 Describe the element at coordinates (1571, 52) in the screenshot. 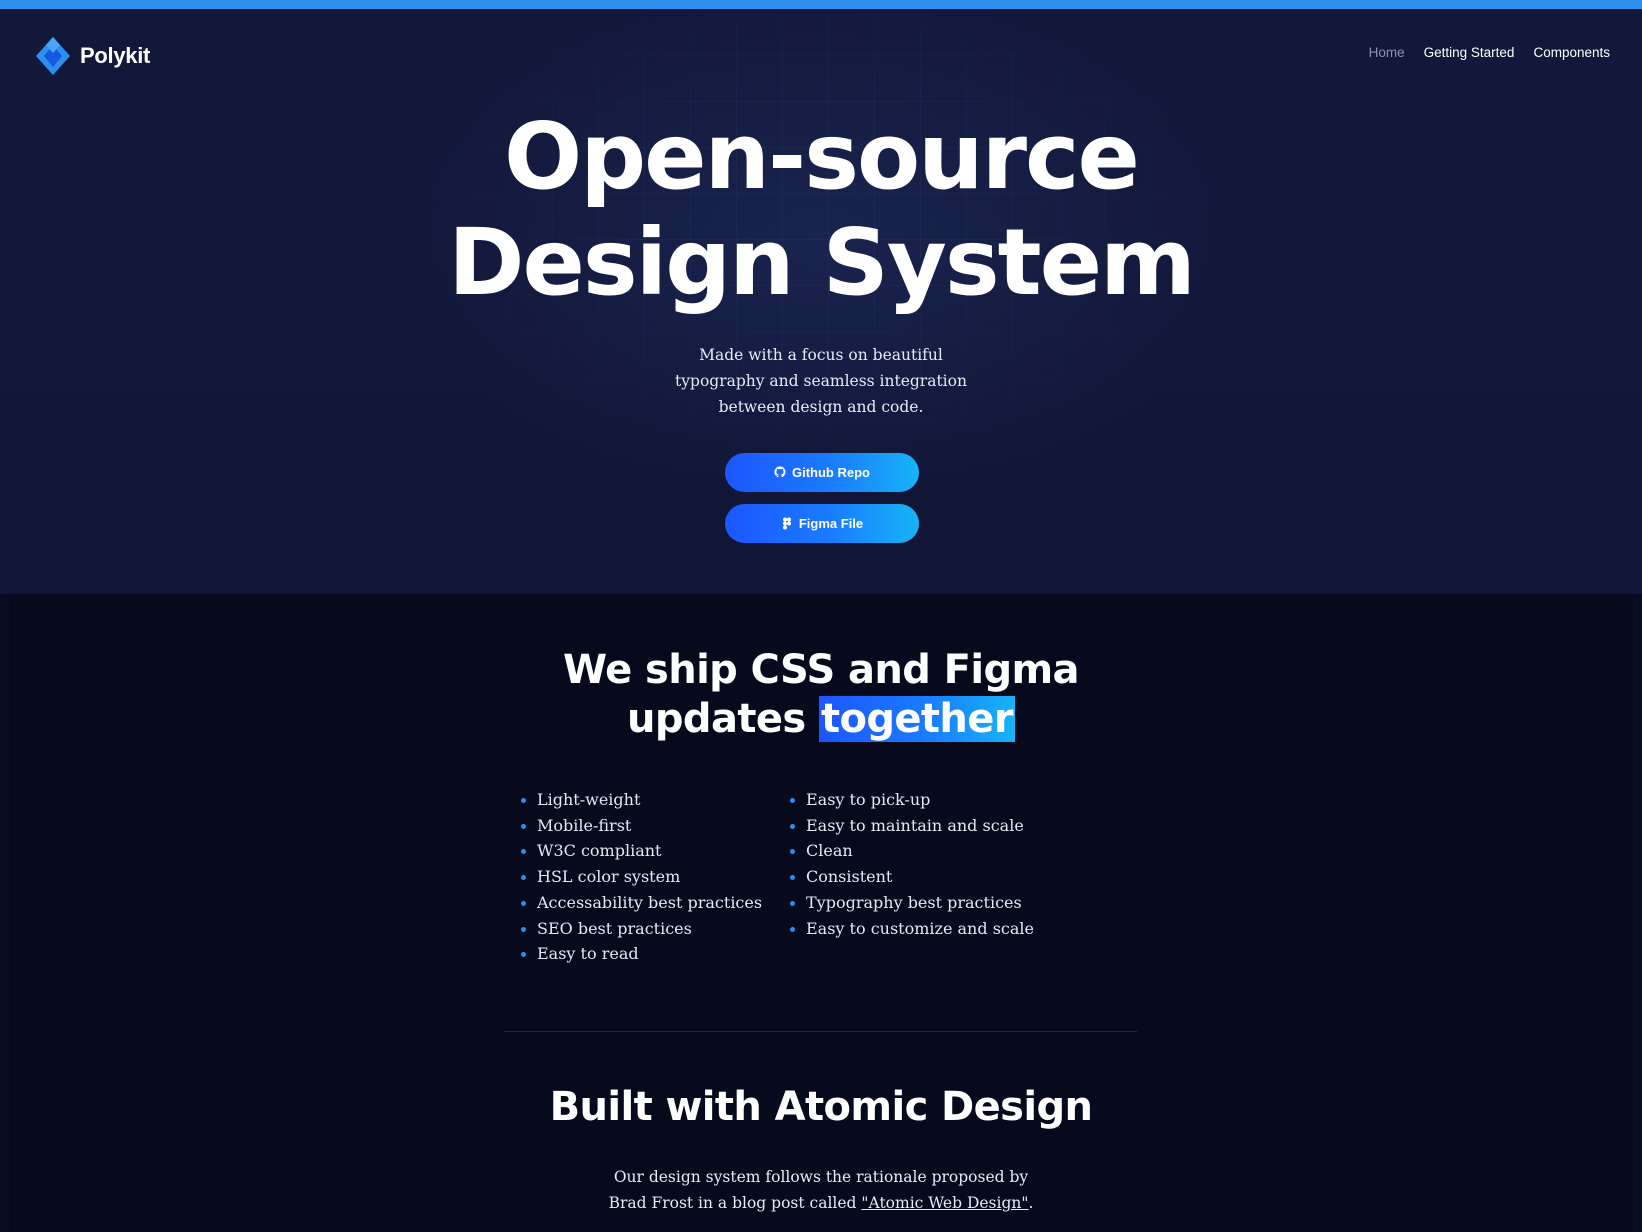

I see `nav-item-components: Components` at that location.